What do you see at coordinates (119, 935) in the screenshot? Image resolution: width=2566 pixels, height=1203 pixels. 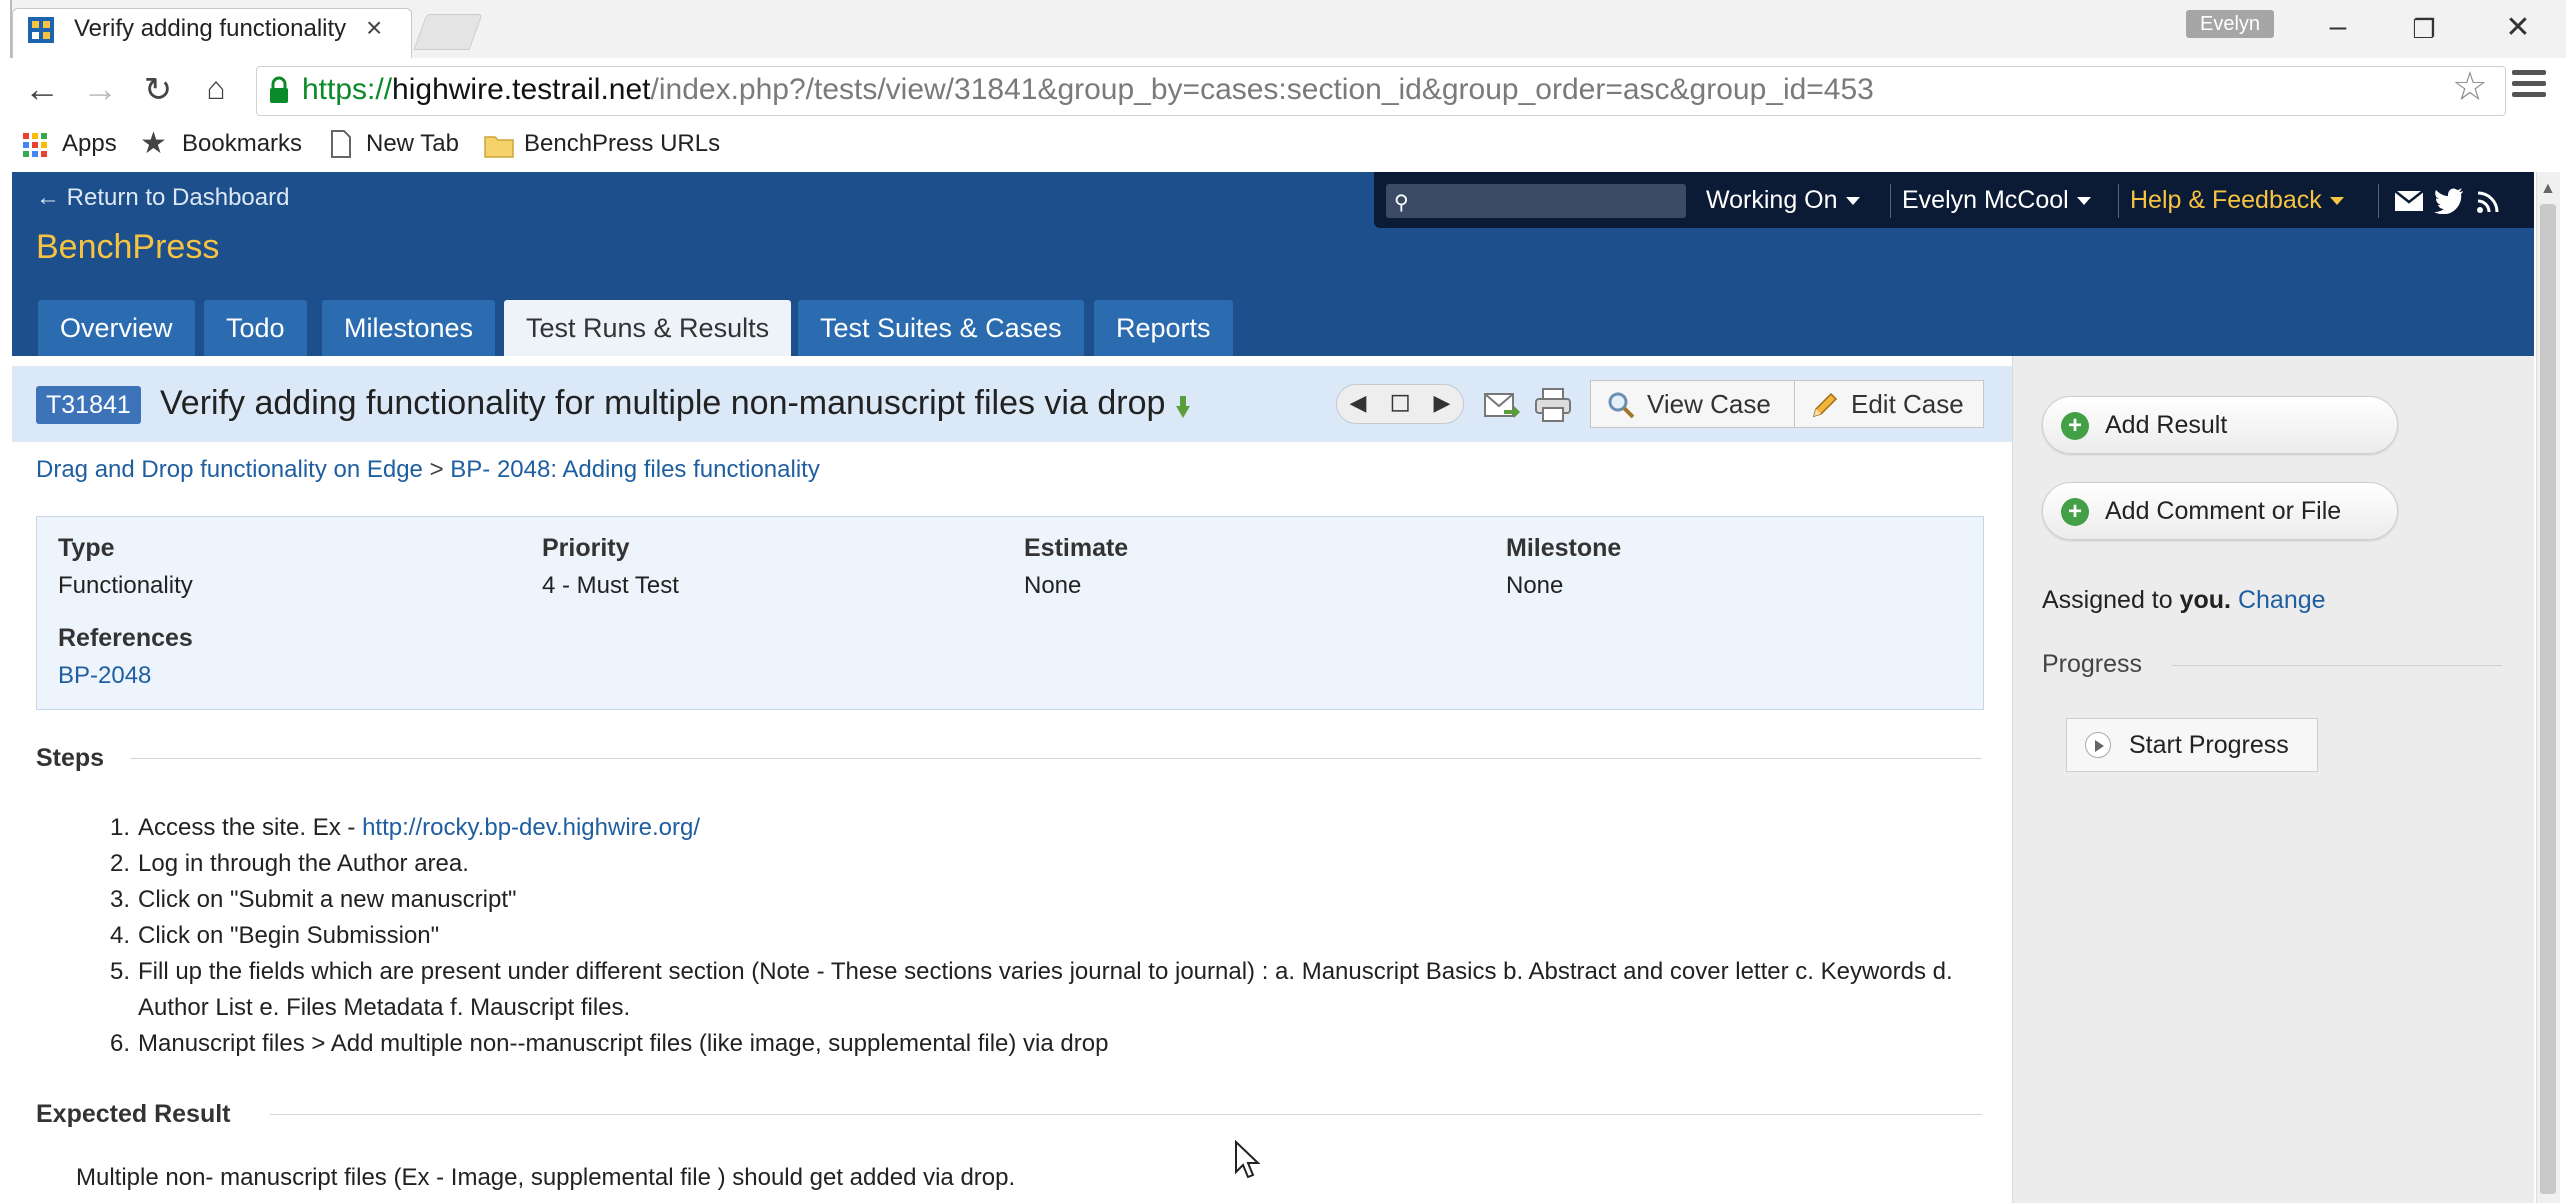 I see `step-number: 4.` at bounding box center [119, 935].